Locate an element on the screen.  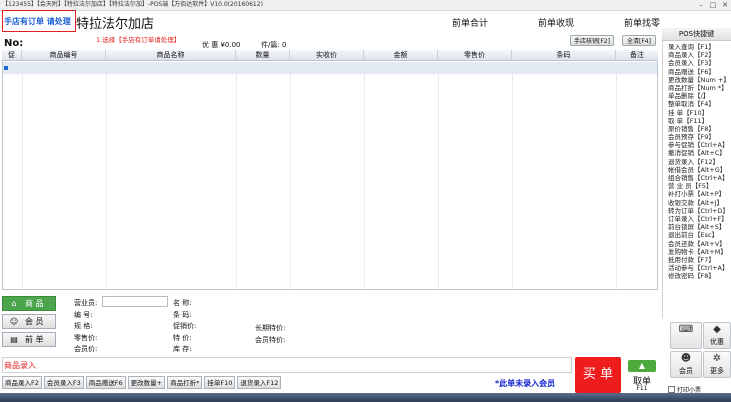
operator-label: 营业员: is located at coordinates (86, 303).